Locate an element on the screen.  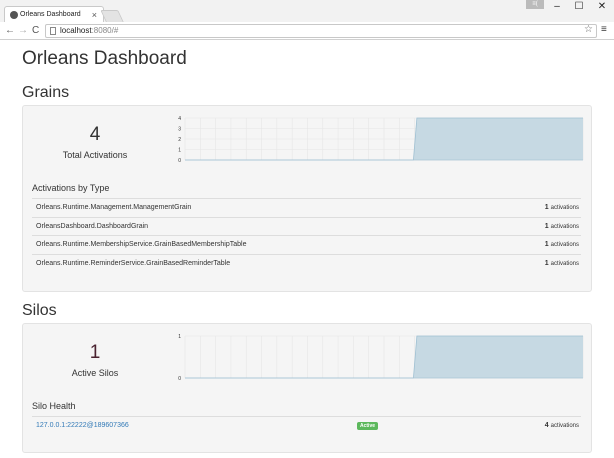
minimize-button: – is located at coordinates (557, 7).